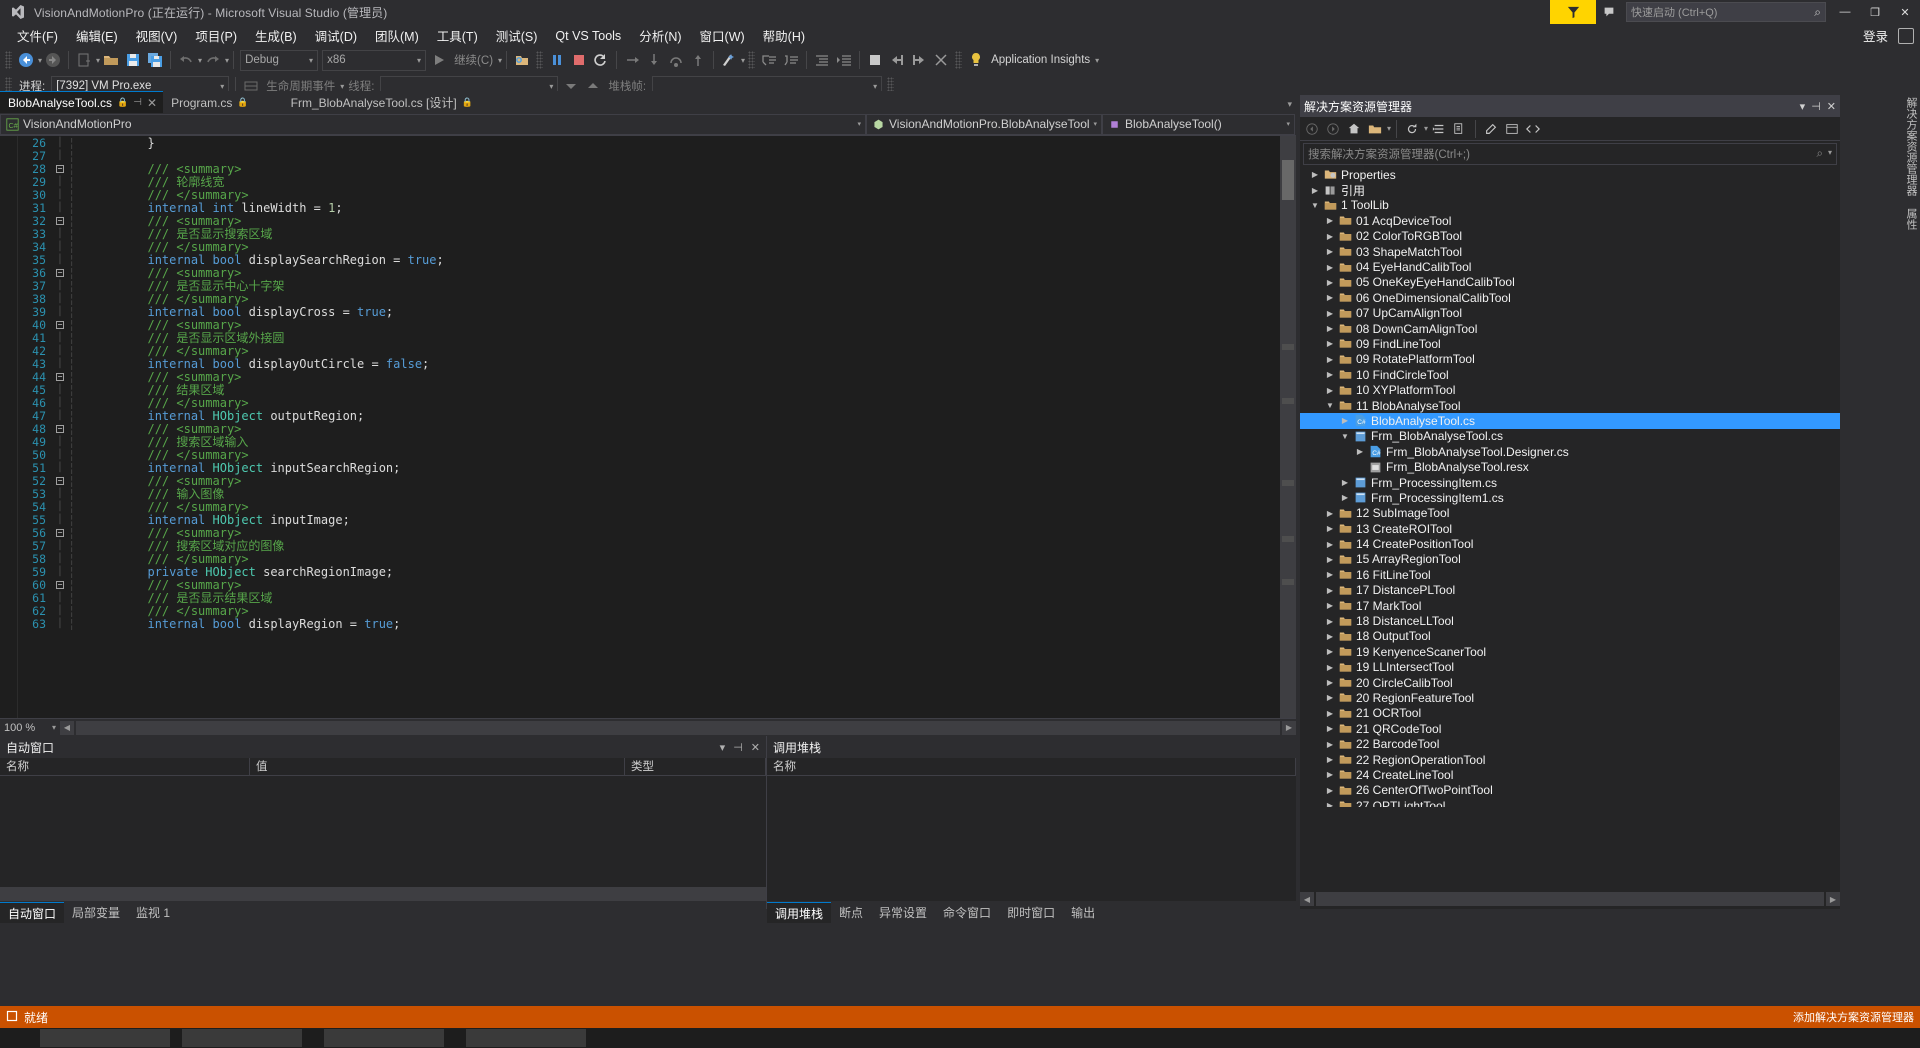 This screenshot has height=1048, width=1920. What do you see at coordinates (657, 468) in the screenshot?
I see `code-line: 51 │ ¦ internal HObject inputSearchRegion;` at bounding box center [657, 468].